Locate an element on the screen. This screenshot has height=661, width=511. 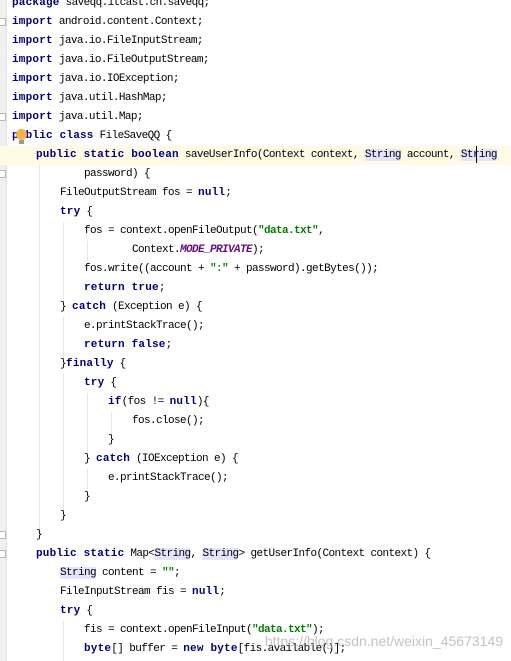
string-literal: ":" is located at coordinates (219, 269).